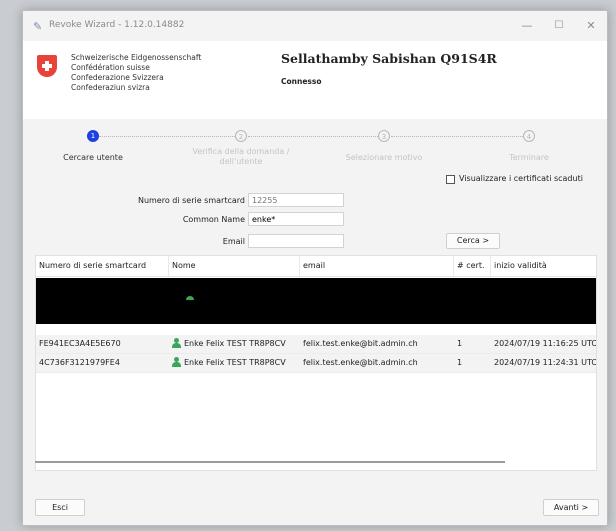 The height and width of the screenshot is (531, 616). What do you see at coordinates (79, 362) in the screenshot?
I see `cell-serial: 4C736F3121979FE4` at bounding box center [79, 362].